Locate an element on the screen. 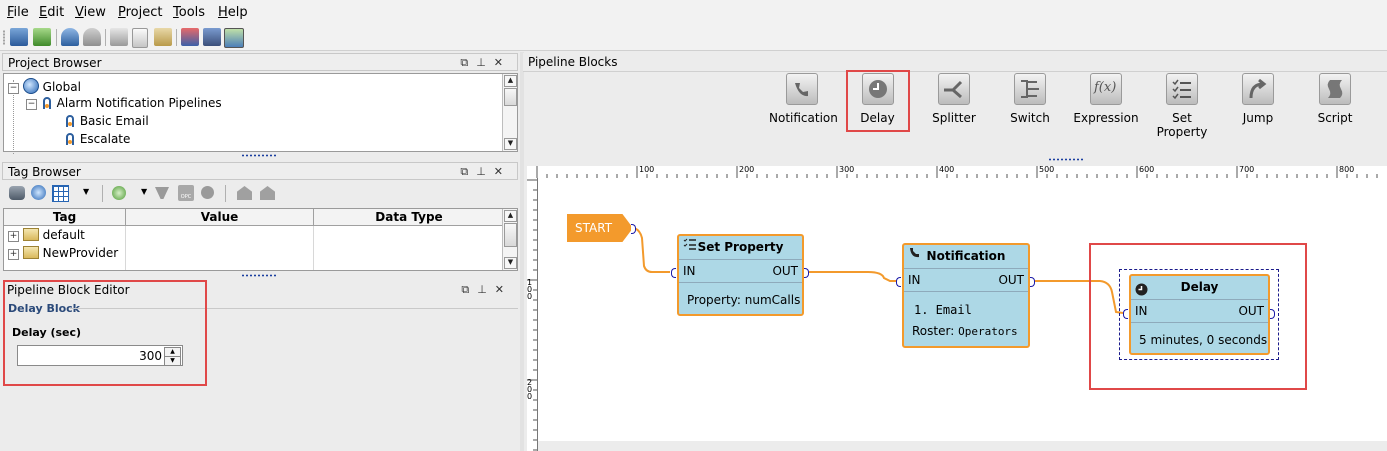 Image resolution: width=1387 pixels, height=451 pixels. palette-script: Script is located at coordinates (1335, 99).